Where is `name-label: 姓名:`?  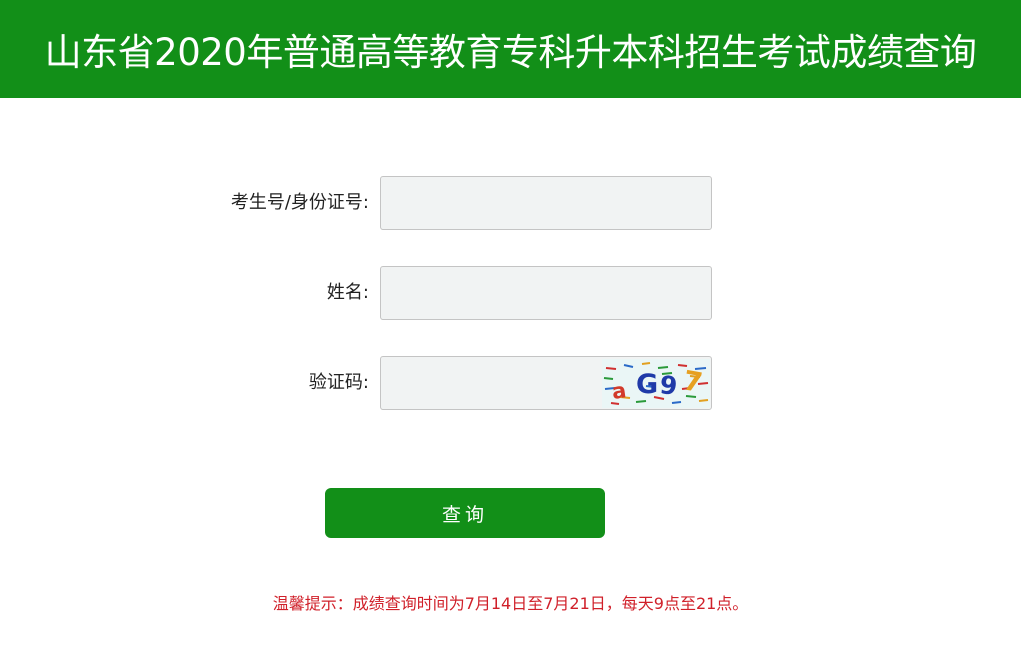
name-label: 姓名: is located at coordinates (347, 292).